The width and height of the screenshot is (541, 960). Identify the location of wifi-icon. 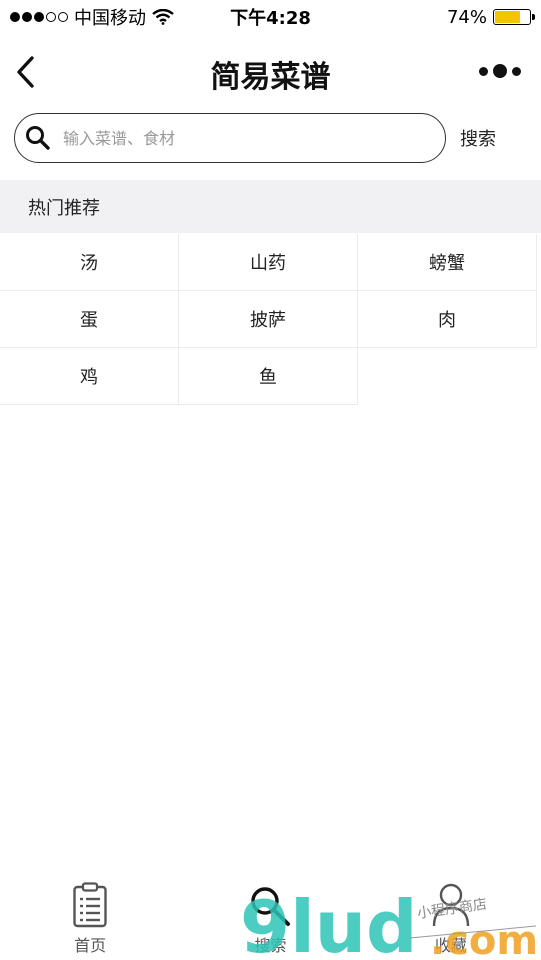
(163, 17).